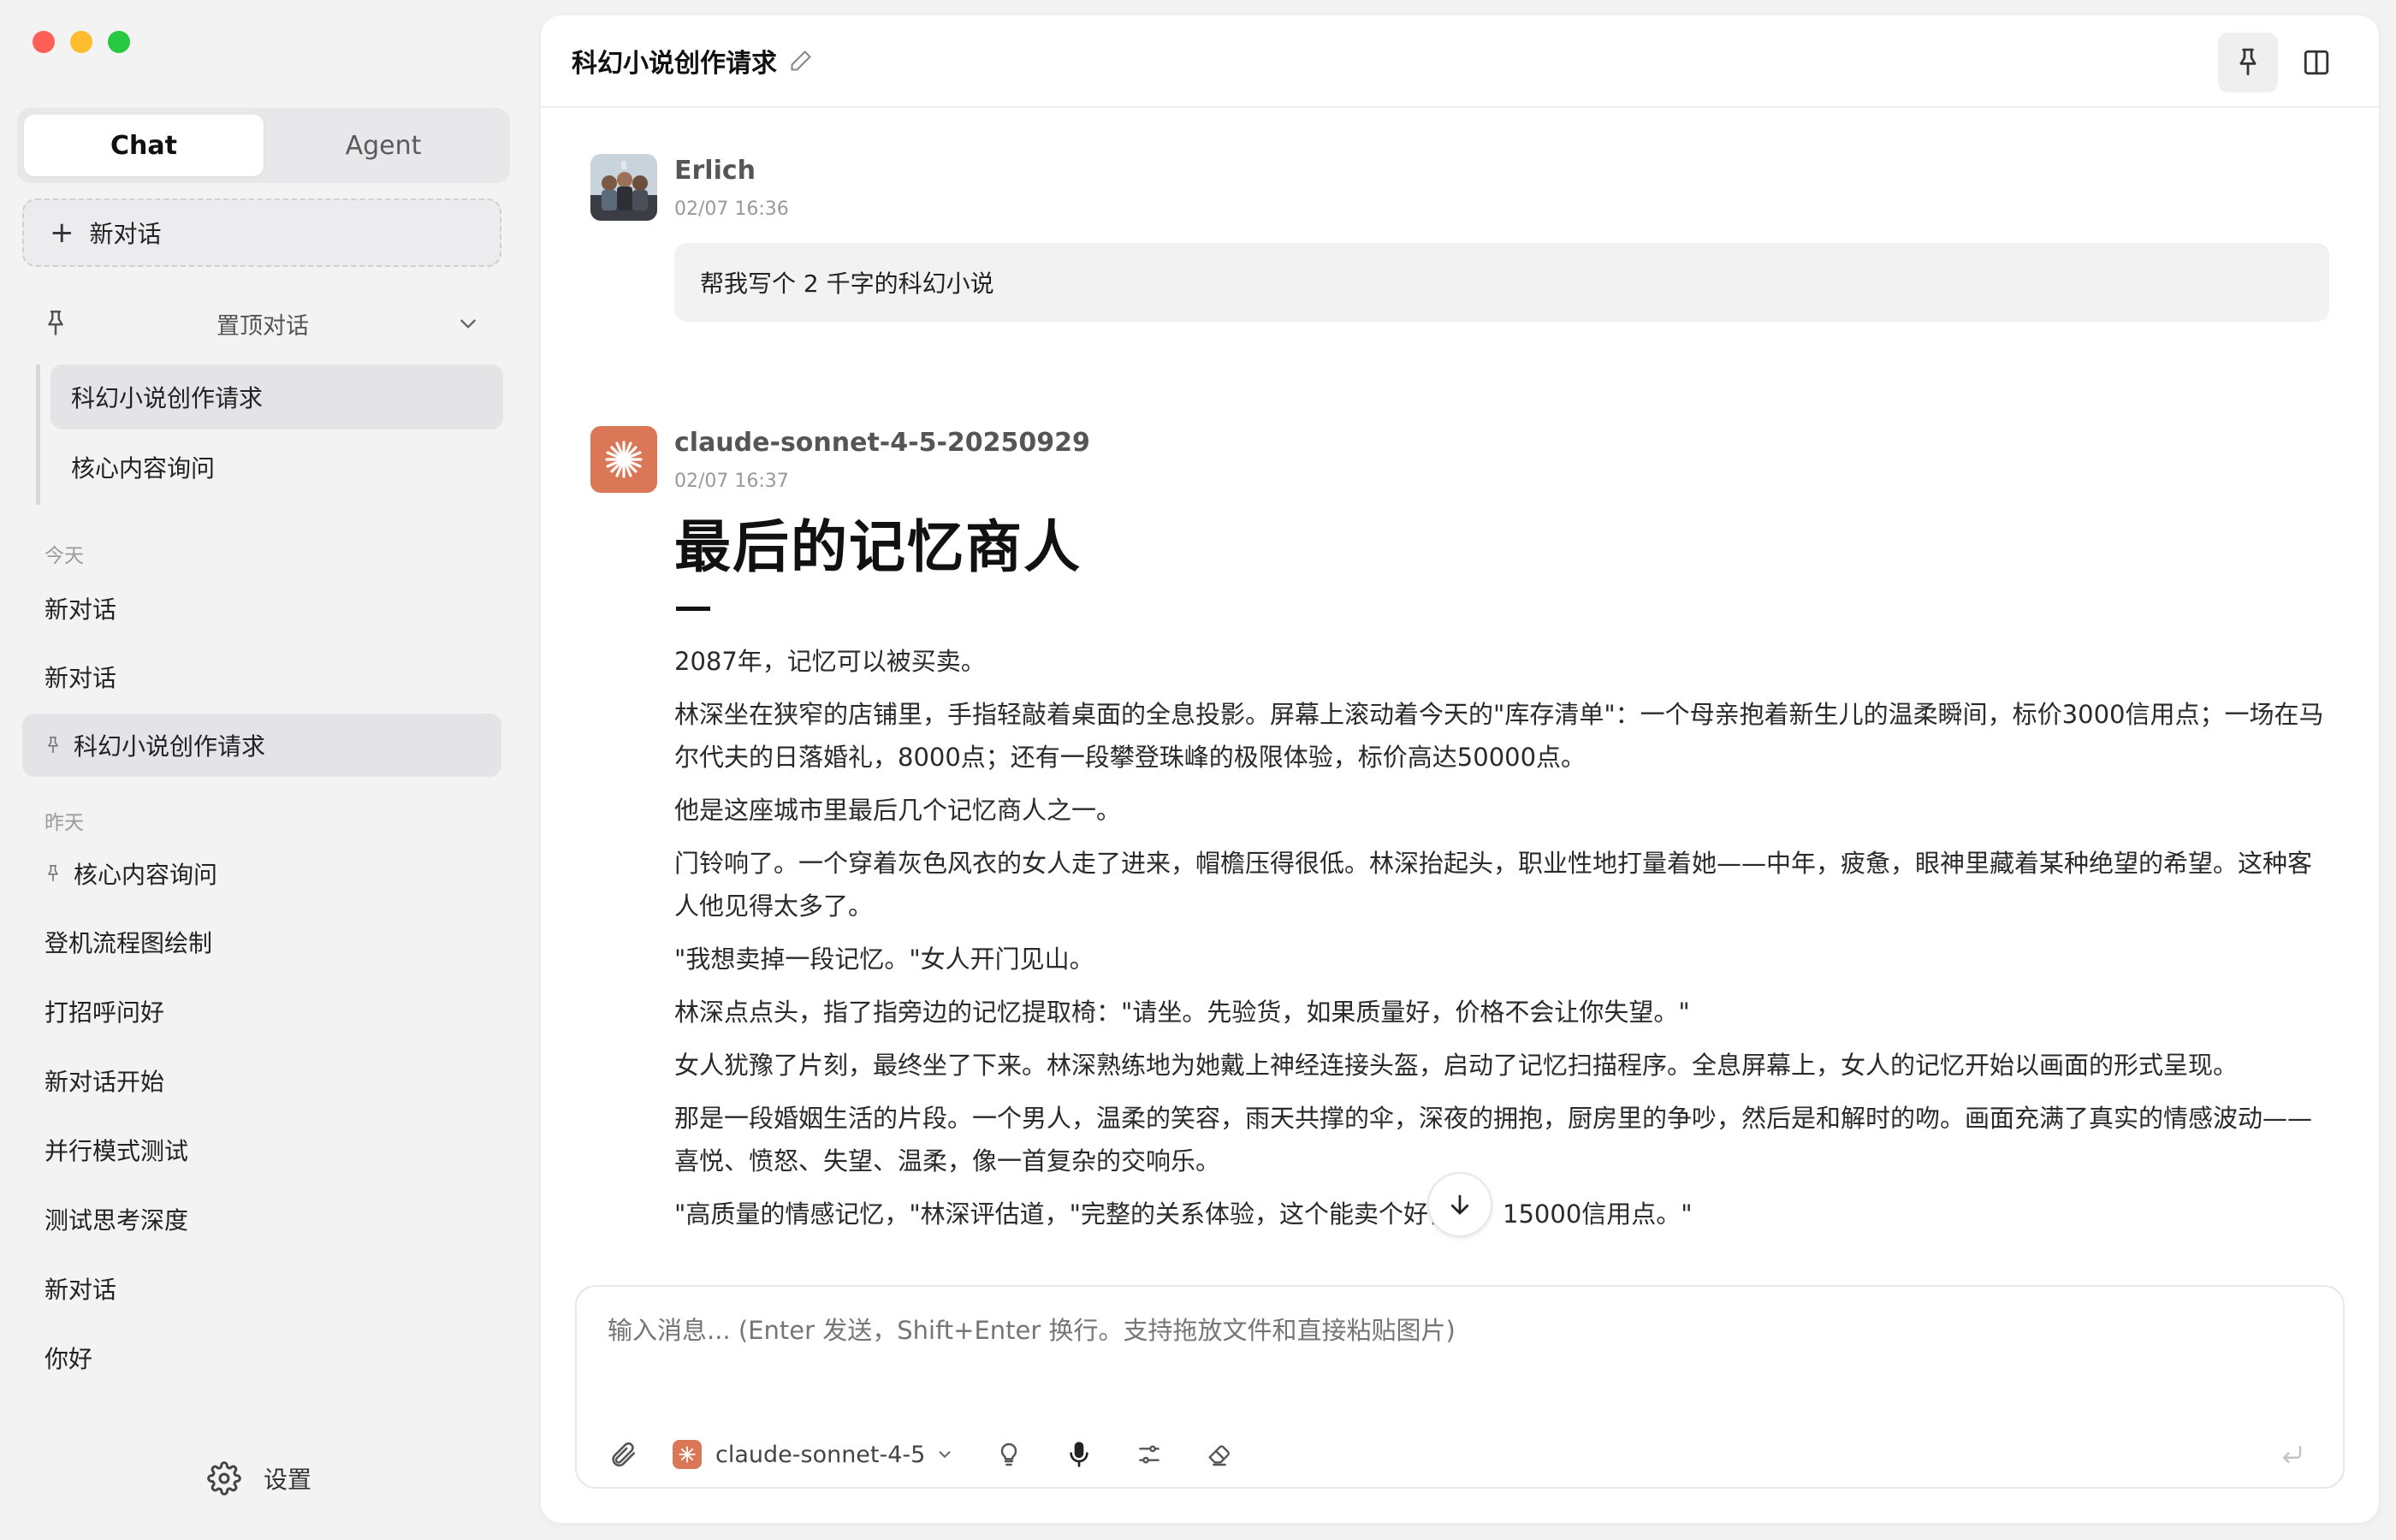  I want to click on lightbulb-icon, so click(1009, 1454).